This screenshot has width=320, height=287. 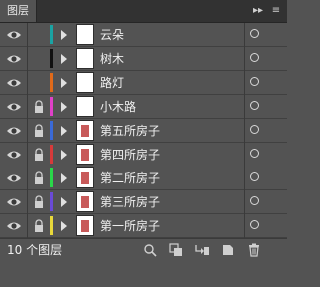 I want to click on layer-row: 云朵, so click(x=143, y=35).